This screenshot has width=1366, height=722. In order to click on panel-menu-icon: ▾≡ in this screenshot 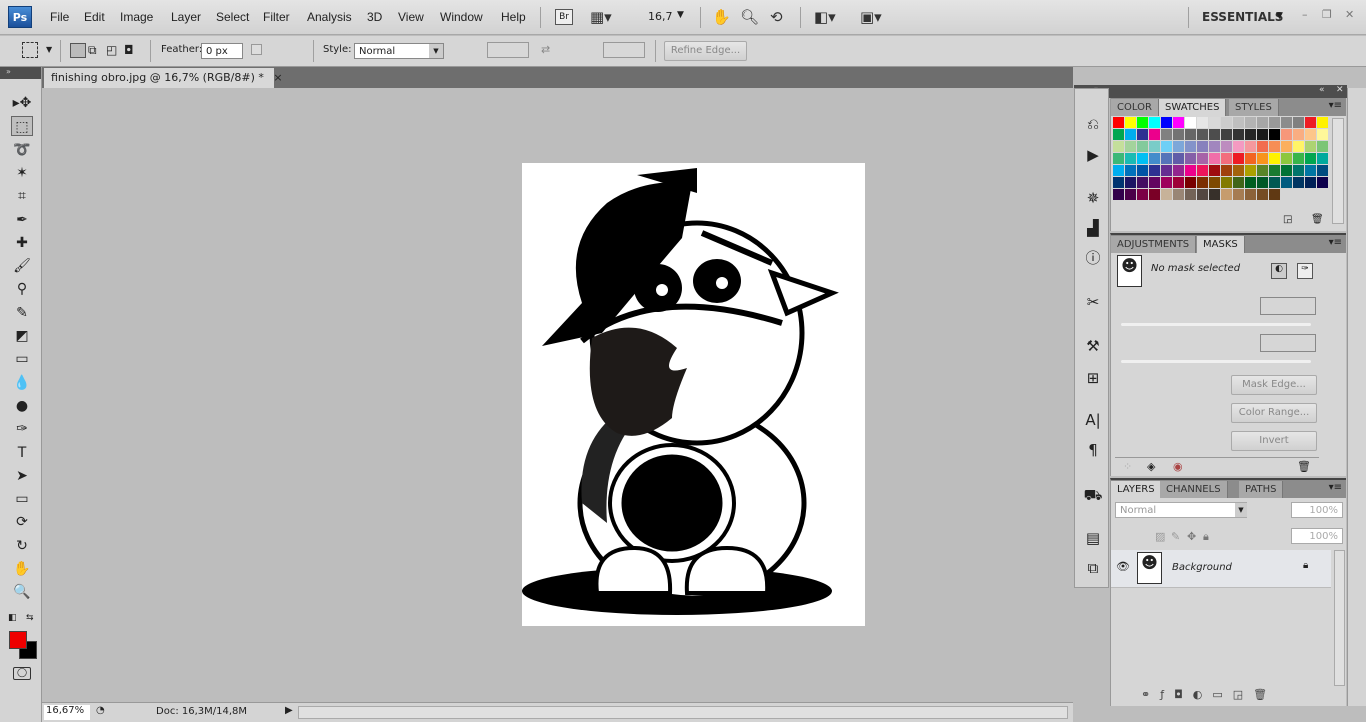, I will do `click(1335, 242)`.